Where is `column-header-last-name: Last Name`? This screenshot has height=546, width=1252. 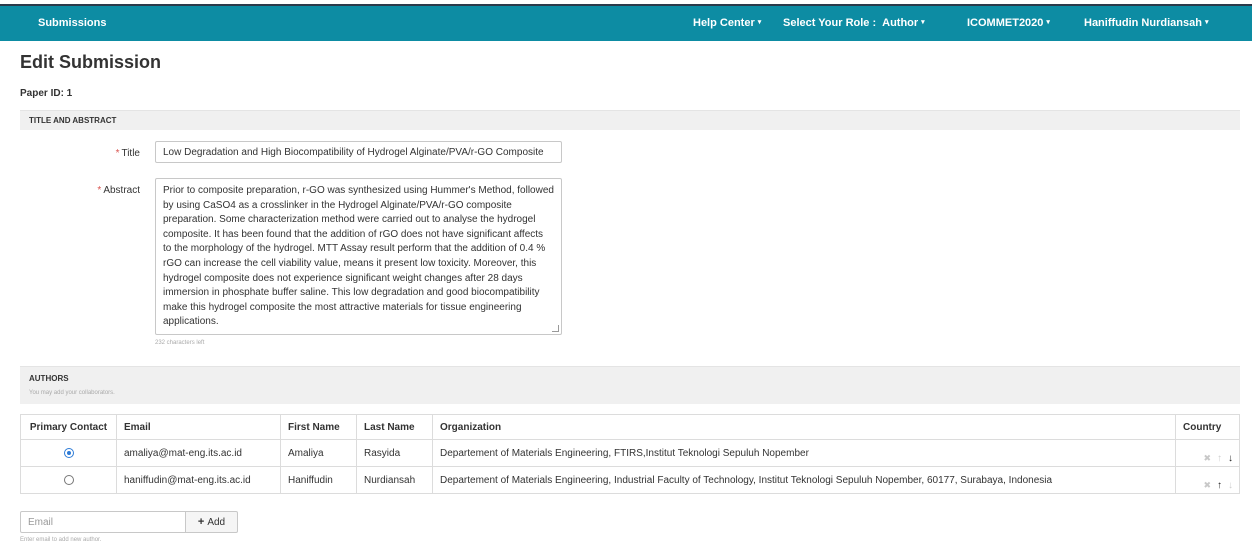
column-header-last-name: Last Name is located at coordinates (394, 427).